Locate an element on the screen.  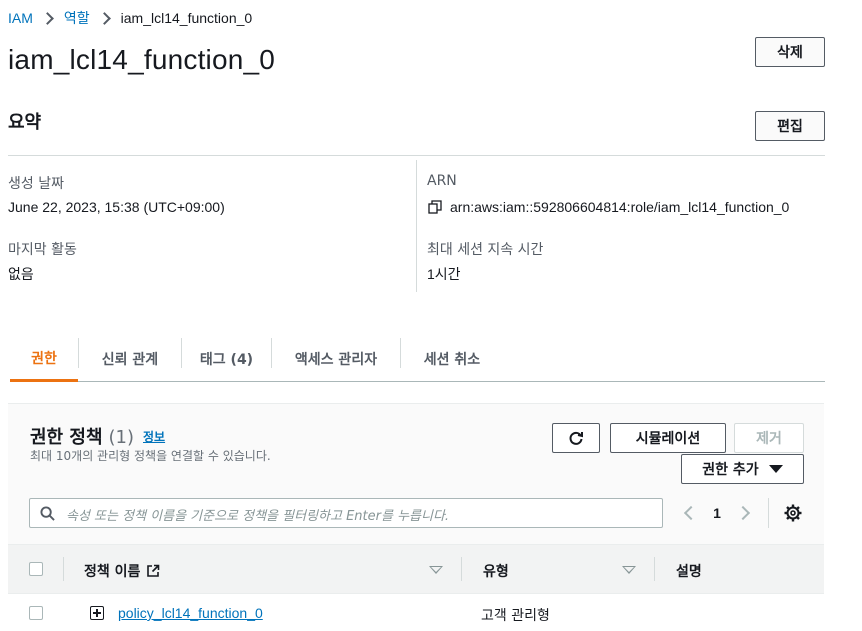
tab-revoke-sessions: 세션 취소 is located at coordinates (452, 359).